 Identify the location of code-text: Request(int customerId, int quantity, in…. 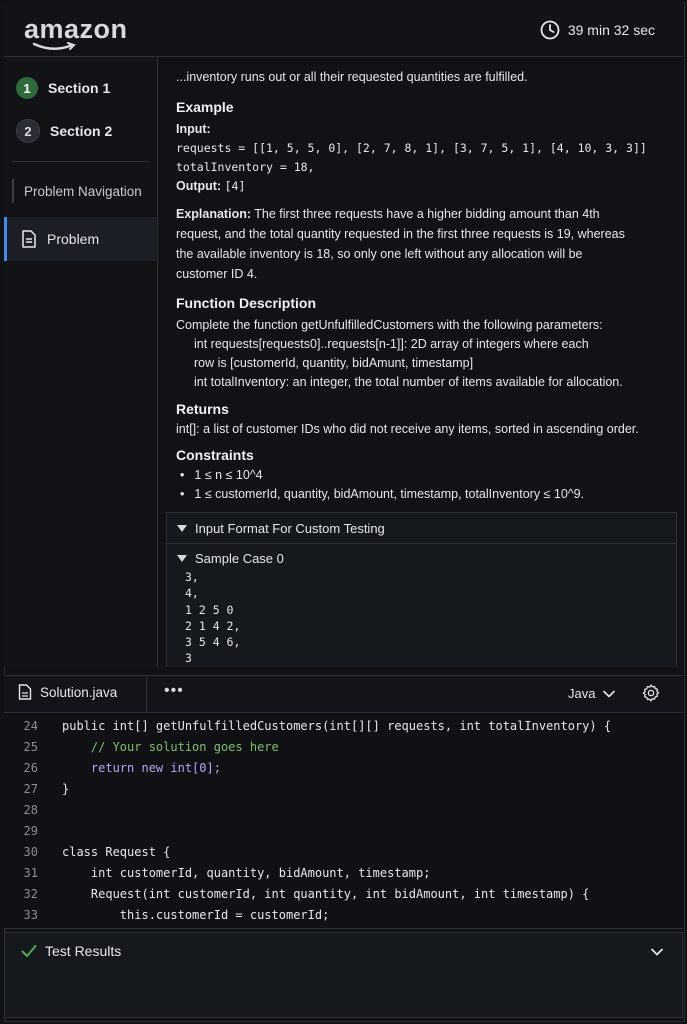
(326, 894).